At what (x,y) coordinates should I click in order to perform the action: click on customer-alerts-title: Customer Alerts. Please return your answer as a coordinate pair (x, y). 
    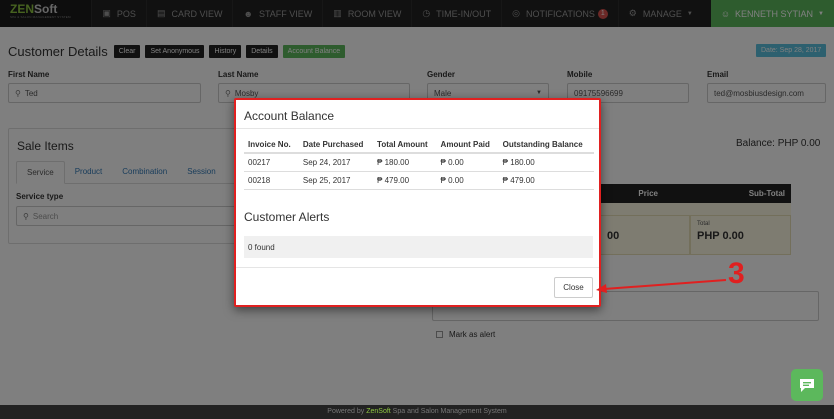
    Looking at the image, I should click on (287, 217).